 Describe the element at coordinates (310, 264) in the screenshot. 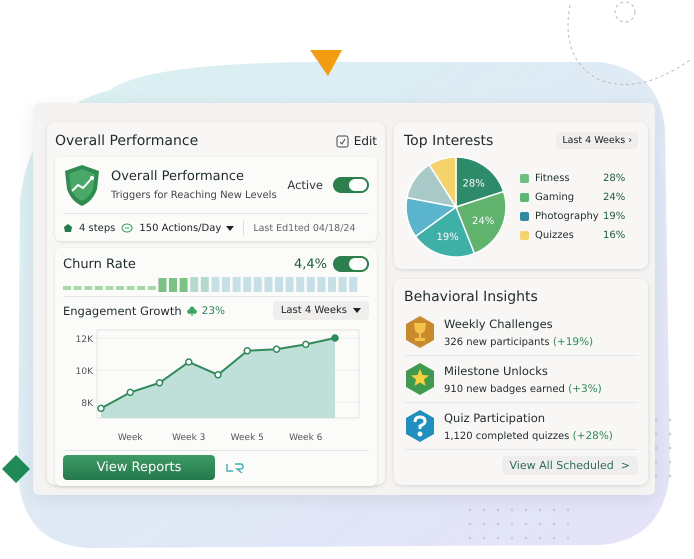

I see `churn-value: 4,4%` at that location.